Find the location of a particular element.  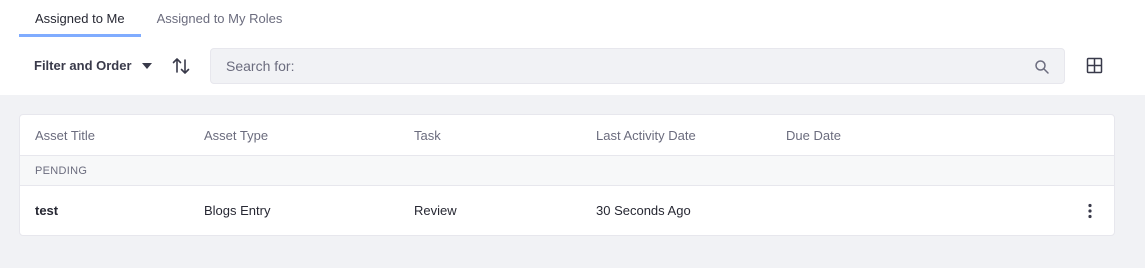

tab-assigned-to-me: Assigned to Me is located at coordinates (80, 18).